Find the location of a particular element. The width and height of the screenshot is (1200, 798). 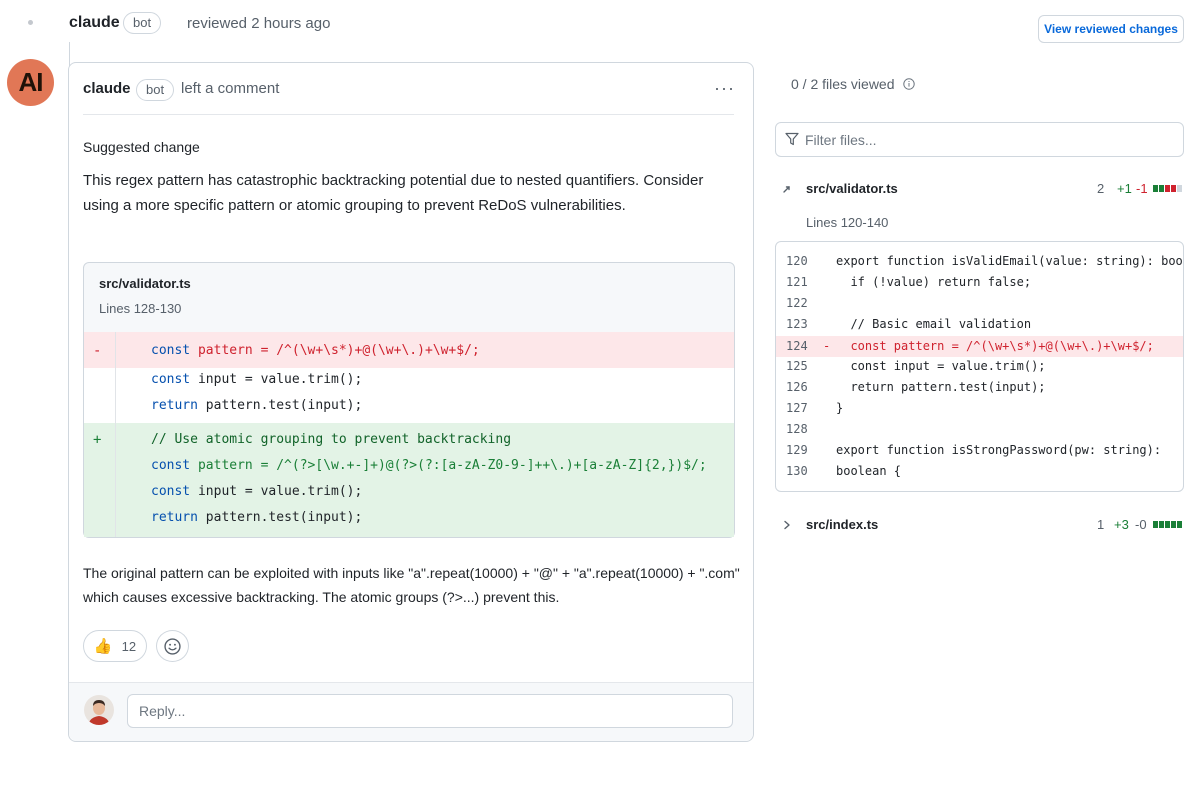

reply-input is located at coordinates (430, 711).